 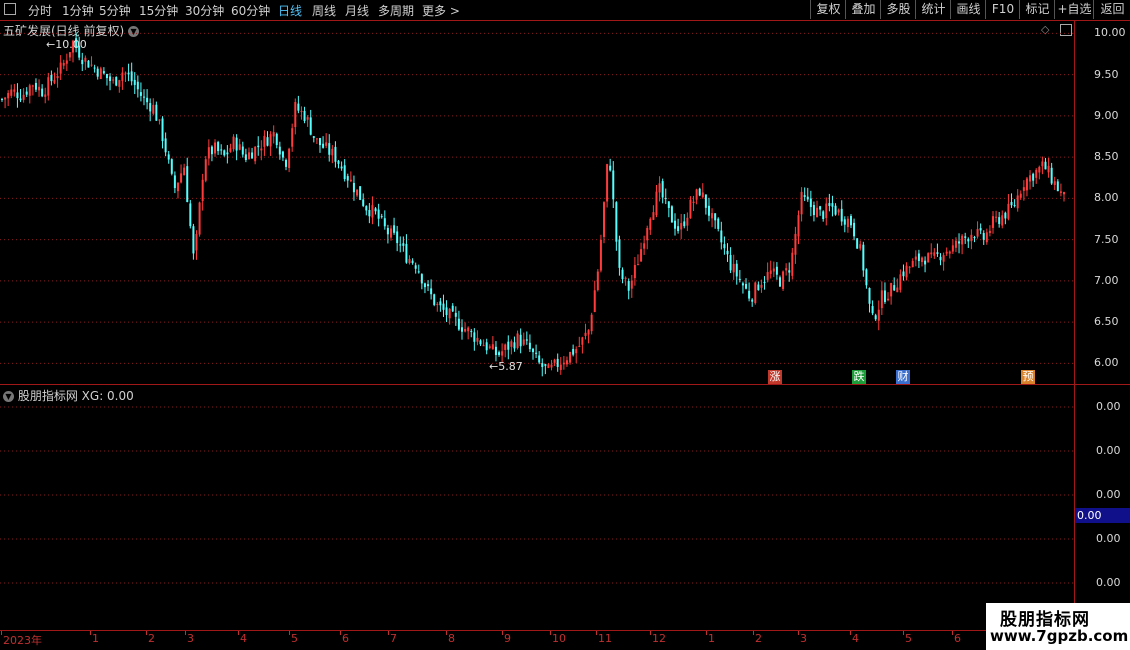 What do you see at coordinates (1106, 239) in the screenshot?
I see `y-tick-label: 7.50` at bounding box center [1106, 239].